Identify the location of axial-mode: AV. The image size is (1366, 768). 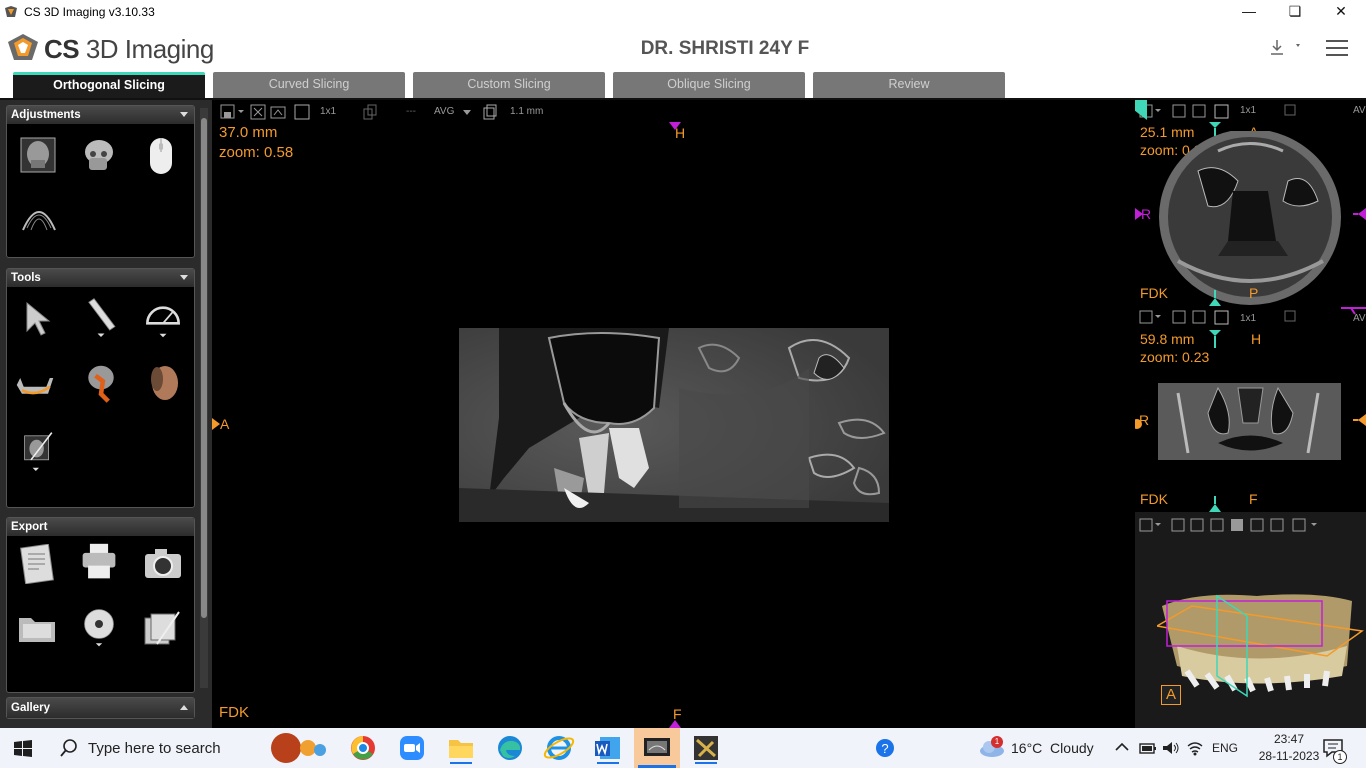
(1359, 110).